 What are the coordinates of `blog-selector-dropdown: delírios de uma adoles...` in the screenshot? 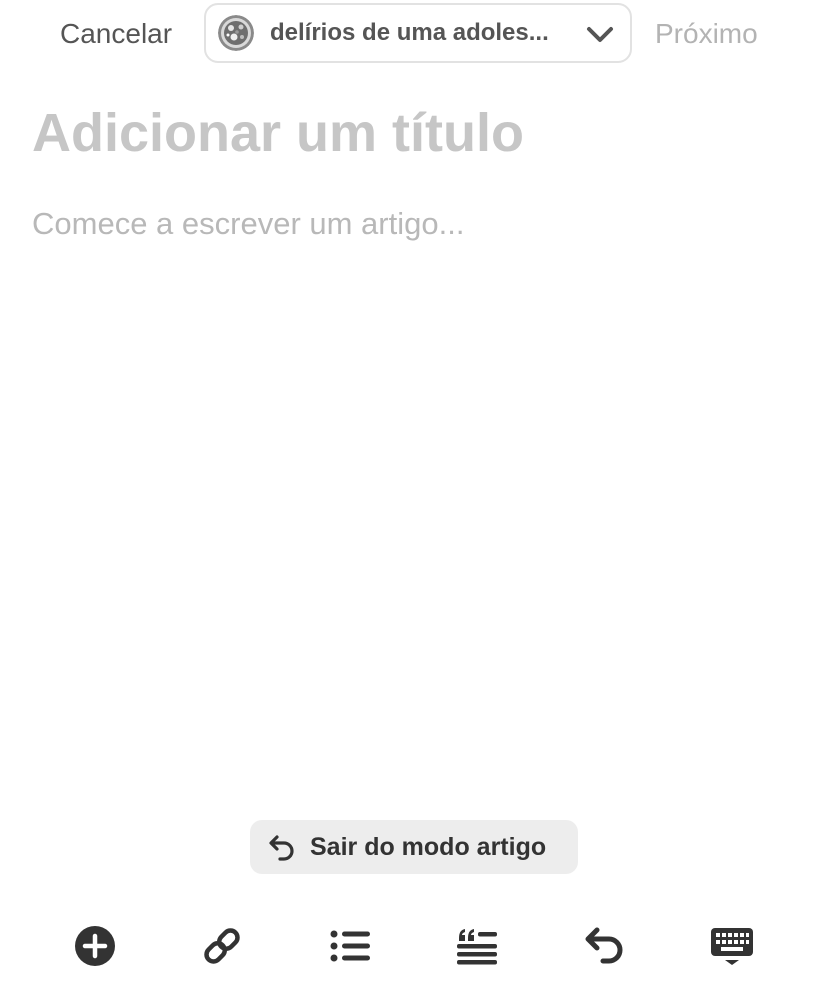 It's located at (418, 33).